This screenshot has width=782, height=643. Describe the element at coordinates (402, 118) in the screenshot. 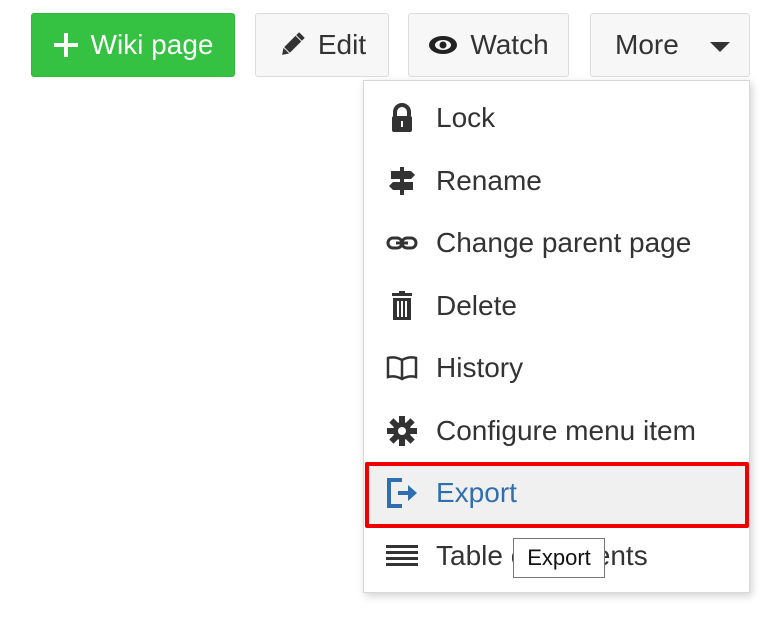

I see `lock-icon` at that location.